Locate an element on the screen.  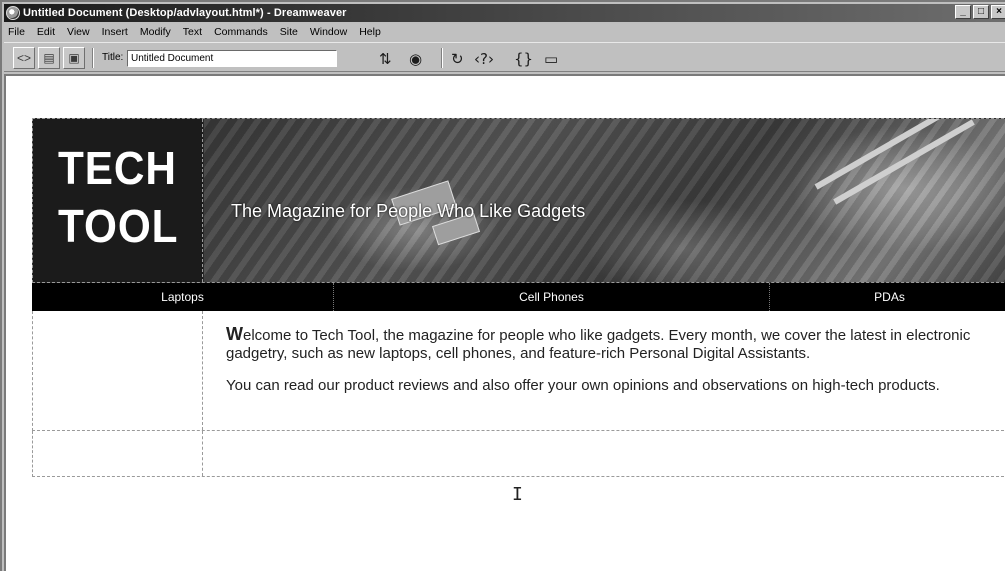
menu-text: Text is located at coordinates (192, 32).